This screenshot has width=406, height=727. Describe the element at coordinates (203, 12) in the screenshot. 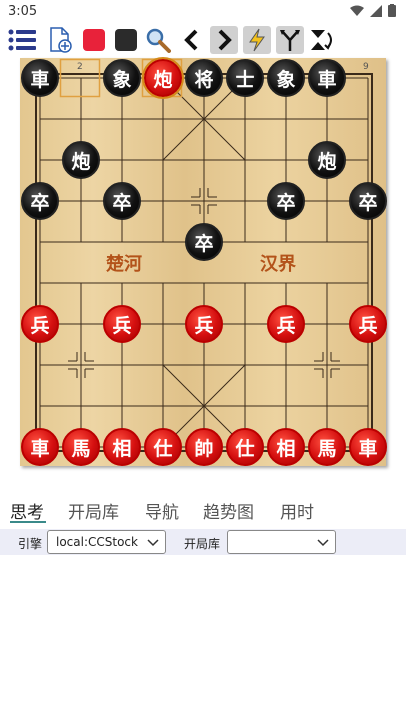

I see `status-bar: 3:05` at that location.